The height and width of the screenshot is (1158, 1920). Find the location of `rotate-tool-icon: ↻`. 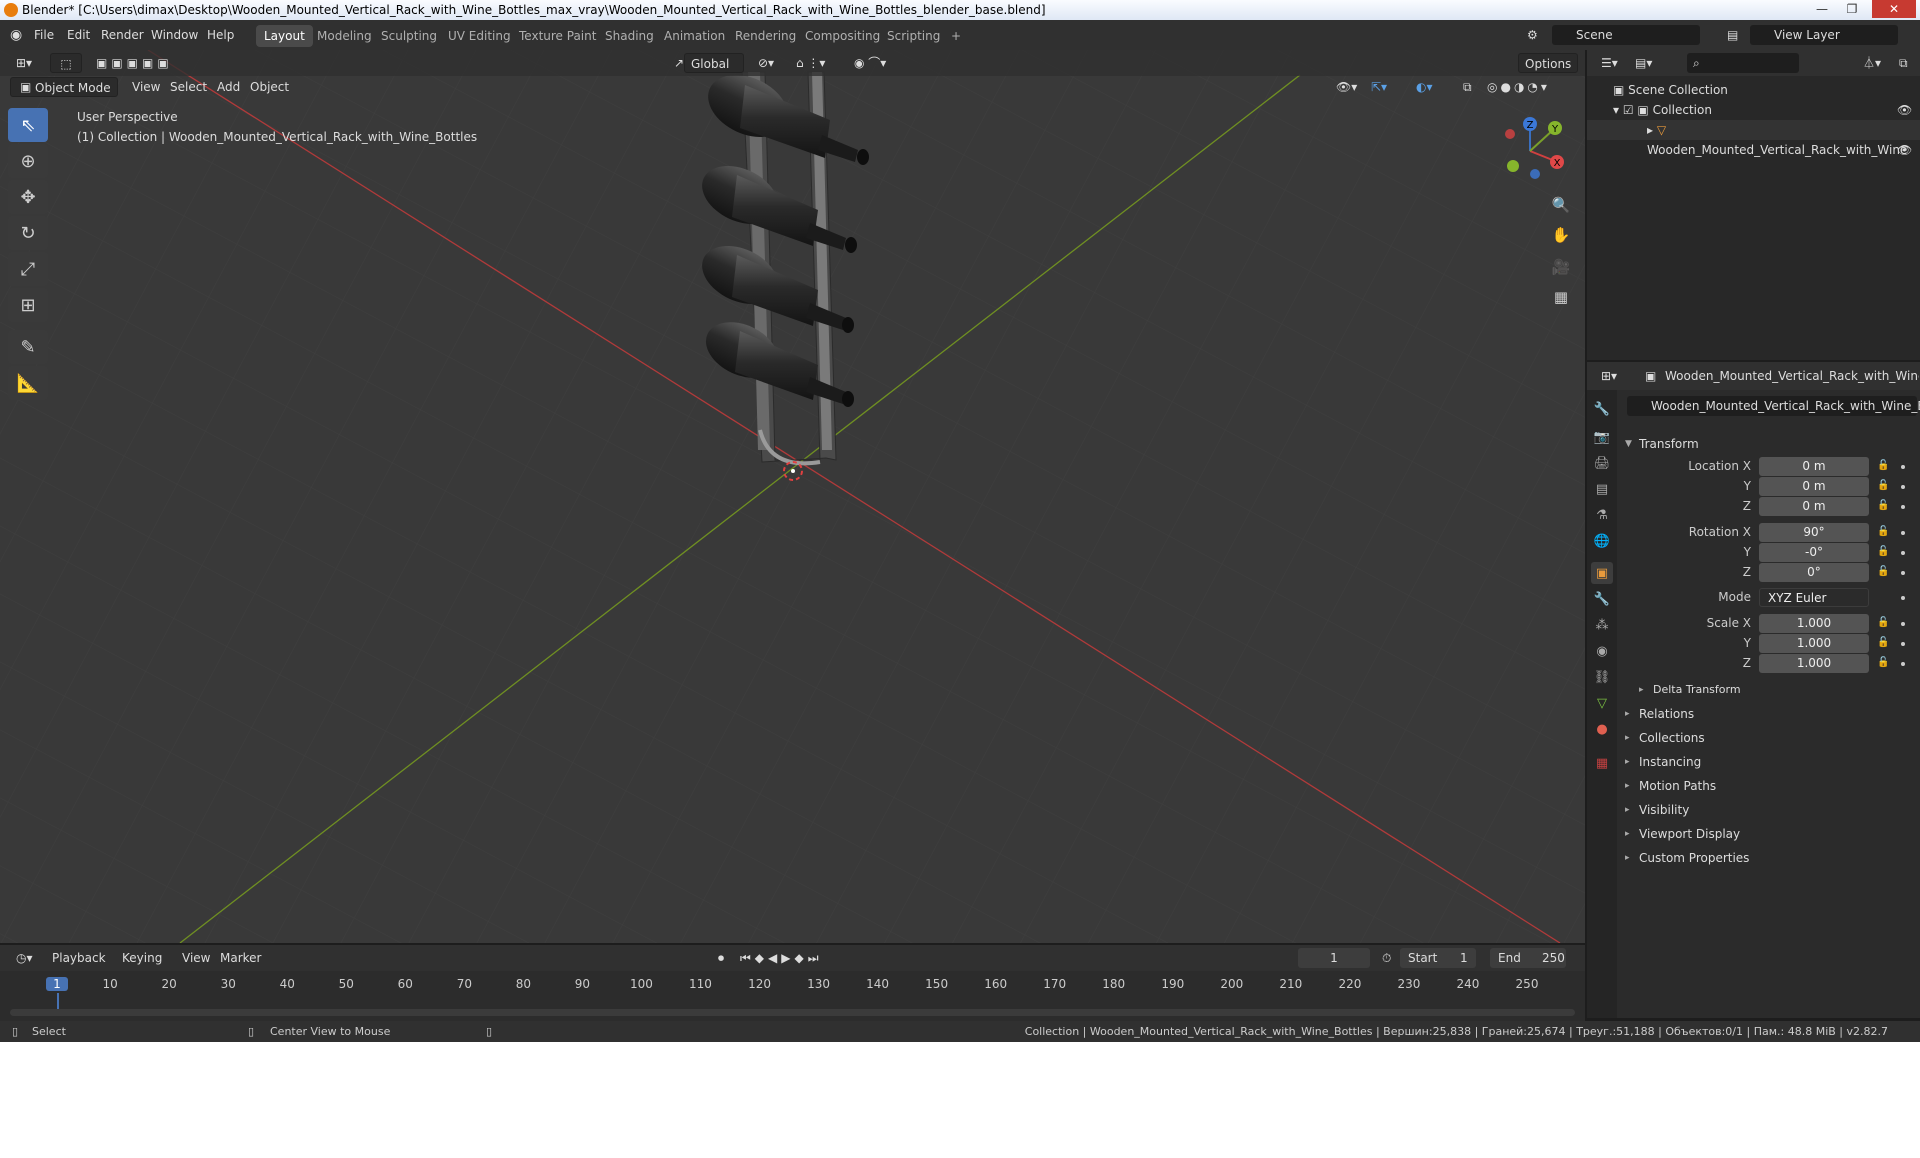

rotate-tool-icon: ↻ is located at coordinates (28, 233).